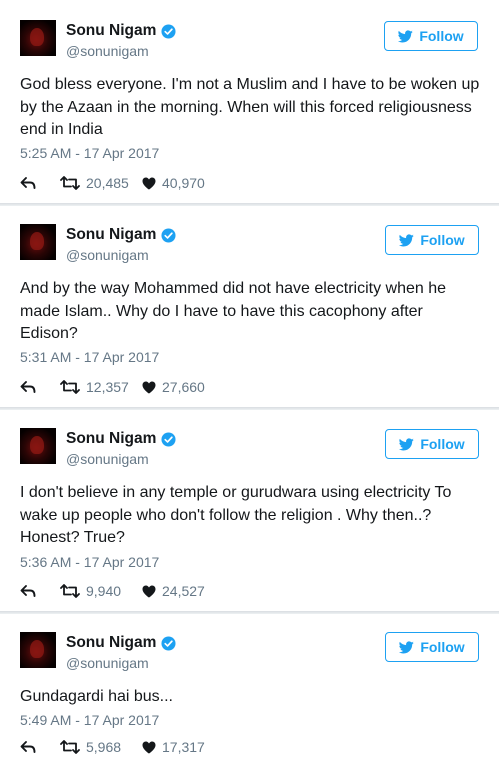 This screenshot has width=499, height=770. What do you see at coordinates (89, 720) in the screenshot?
I see `tweet-timestamp: 5:49 AM - 17 Apr 2017` at bounding box center [89, 720].